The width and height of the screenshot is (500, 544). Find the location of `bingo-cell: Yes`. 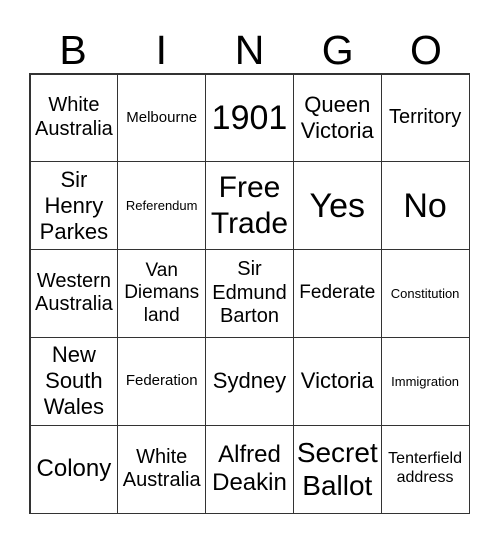

bingo-cell: Yes is located at coordinates (337, 206).